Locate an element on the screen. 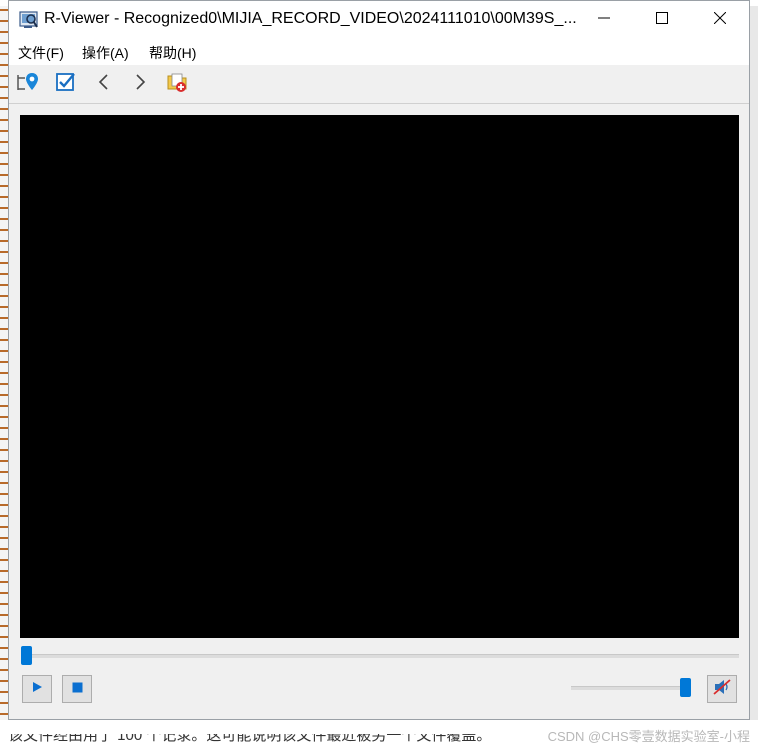 This screenshot has width=758, height=748. maximize-icon is located at coordinates (662, 20).